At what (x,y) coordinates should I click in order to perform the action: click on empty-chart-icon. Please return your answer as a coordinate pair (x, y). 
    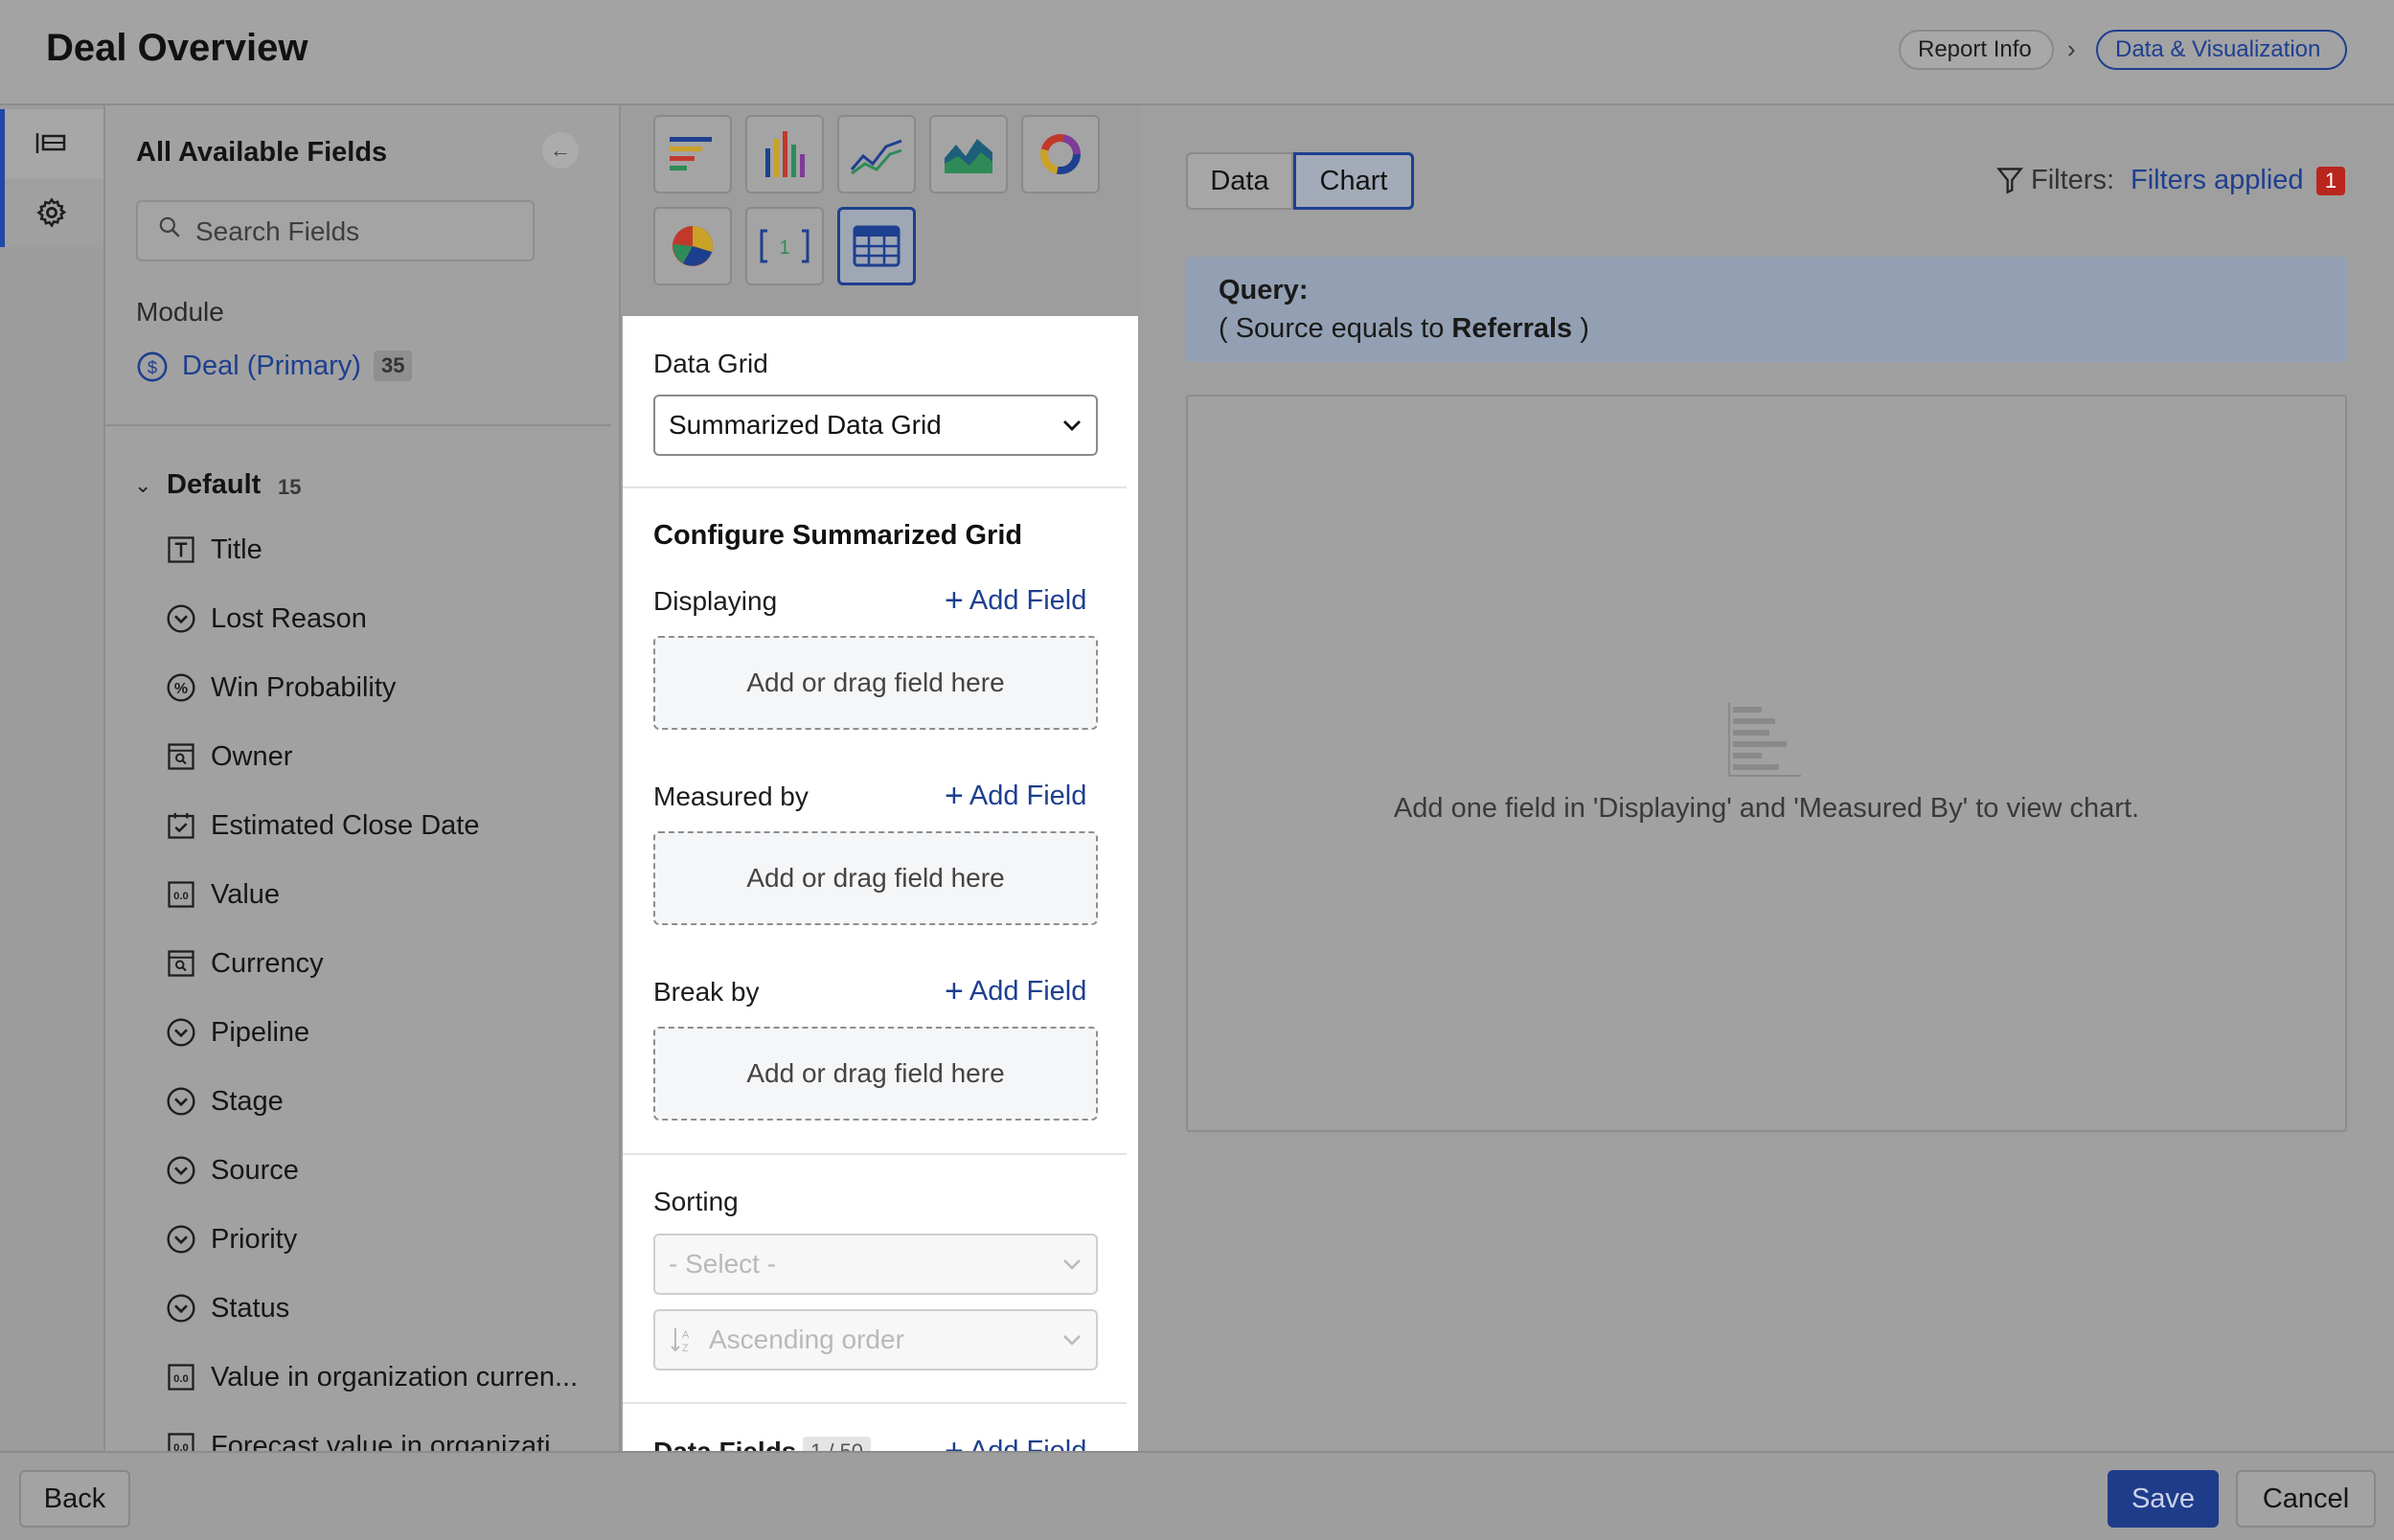
    Looking at the image, I should click on (1764, 741).